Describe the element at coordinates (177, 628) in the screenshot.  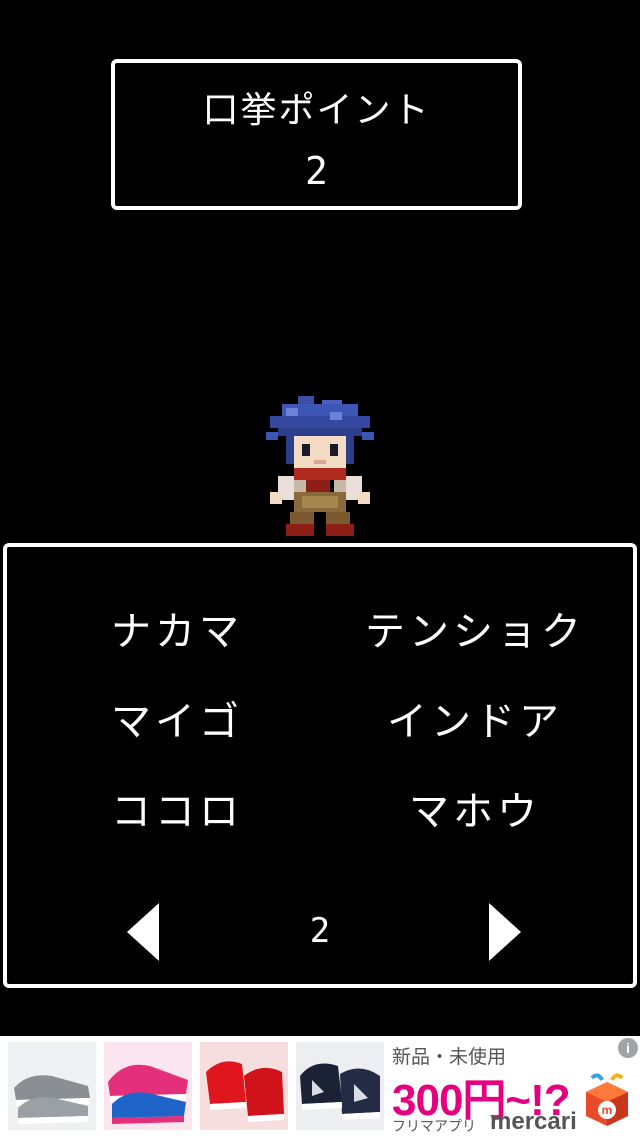
I see `menu-item-nakama: ナカマ` at that location.